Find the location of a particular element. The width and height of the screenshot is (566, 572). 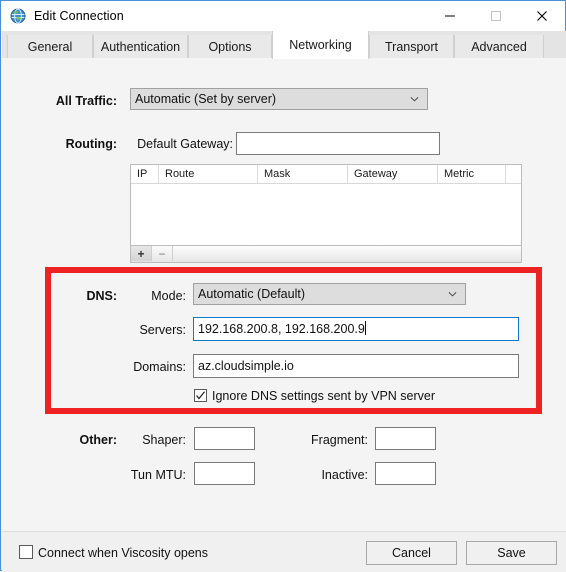

dialog-footer: Connect when Viscosity opens Cancel Save is located at coordinates (284, 551).